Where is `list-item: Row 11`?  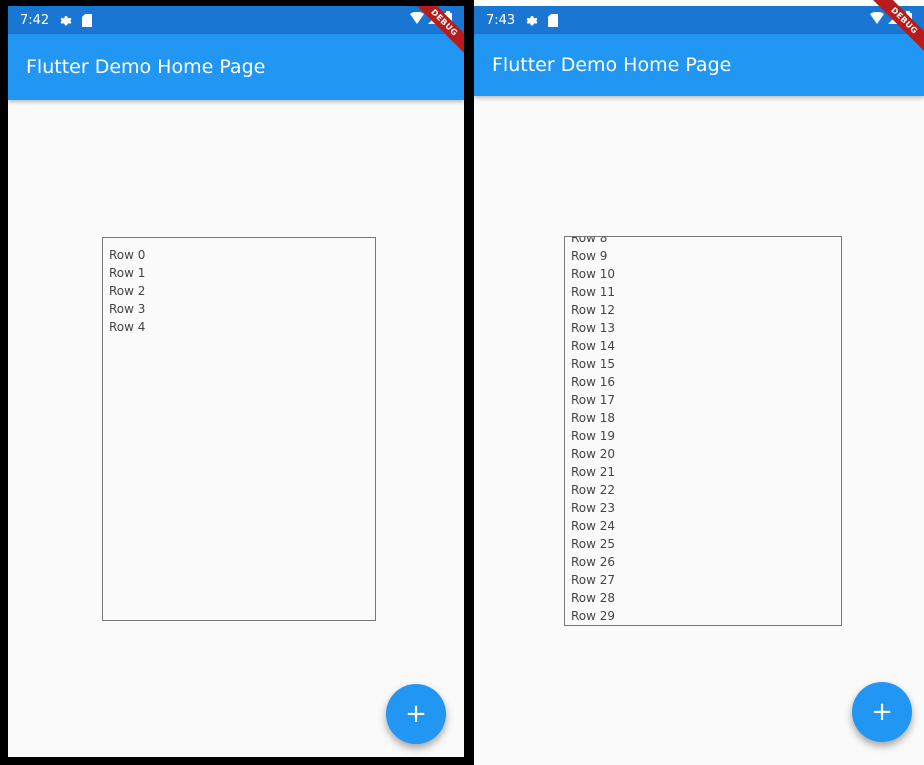
list-item: Row 11 is located at coordinates (593, 292).